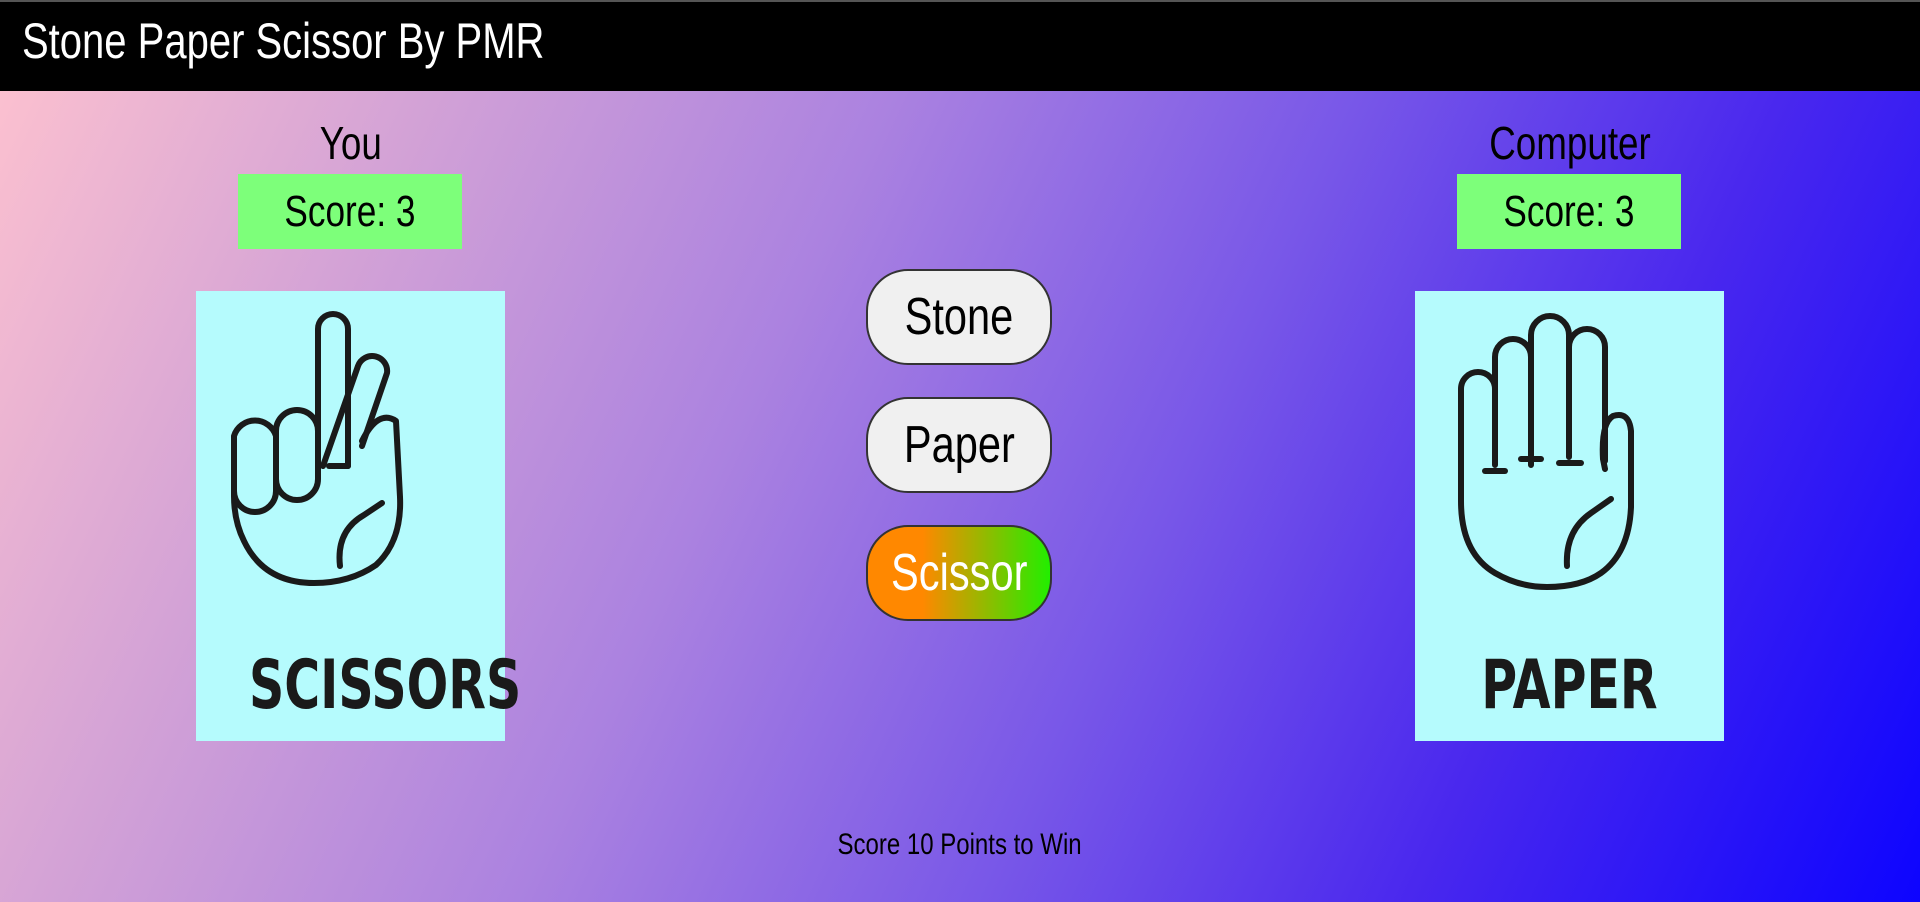  What do you see at coordinates (960, 844) in the screenshot?
I see `win-condition-text: Score 10 Points to Win` at bounding box center [960, 844].